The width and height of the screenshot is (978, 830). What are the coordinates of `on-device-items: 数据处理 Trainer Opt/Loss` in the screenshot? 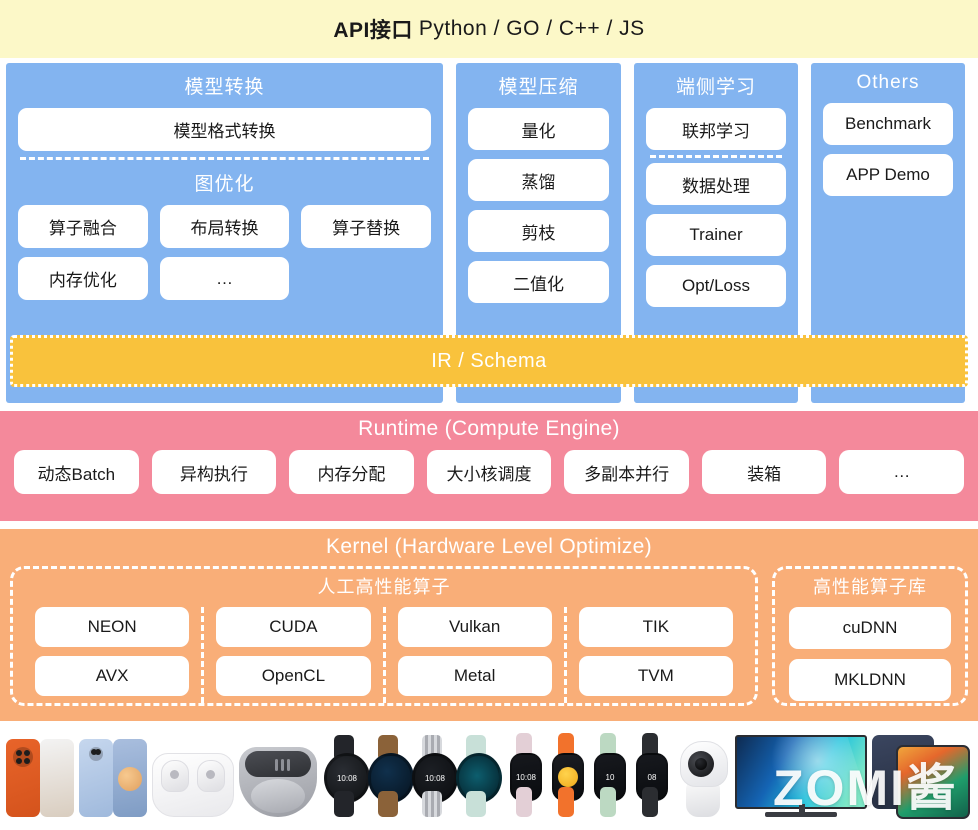 It's located at (716, 235).